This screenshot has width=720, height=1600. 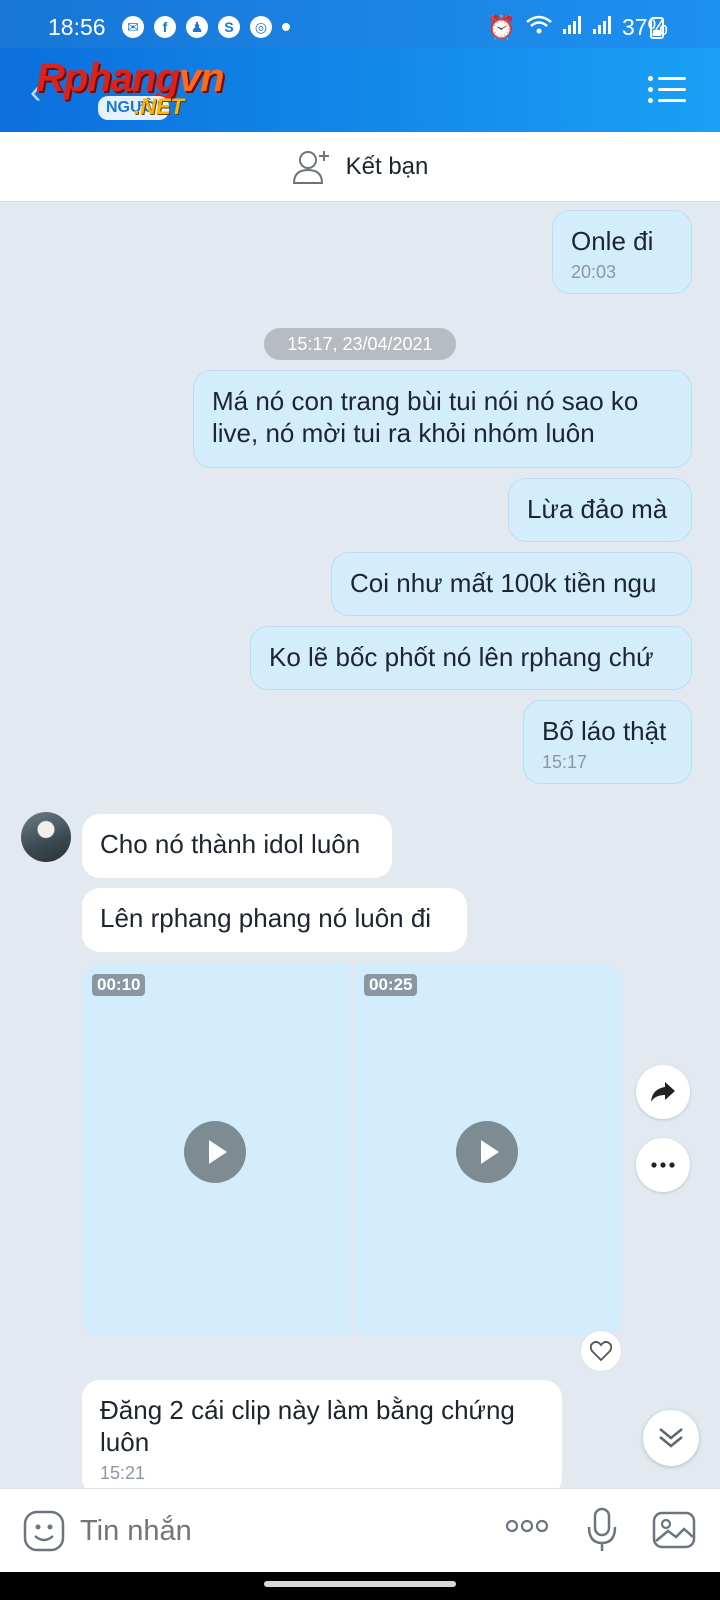 What do you see at coordinates (307, 1426) in the screenshot?
I see `message-text: Đăng 2 cái clip này làm bằng chứng luôn` at bounding box center [307, 1426].